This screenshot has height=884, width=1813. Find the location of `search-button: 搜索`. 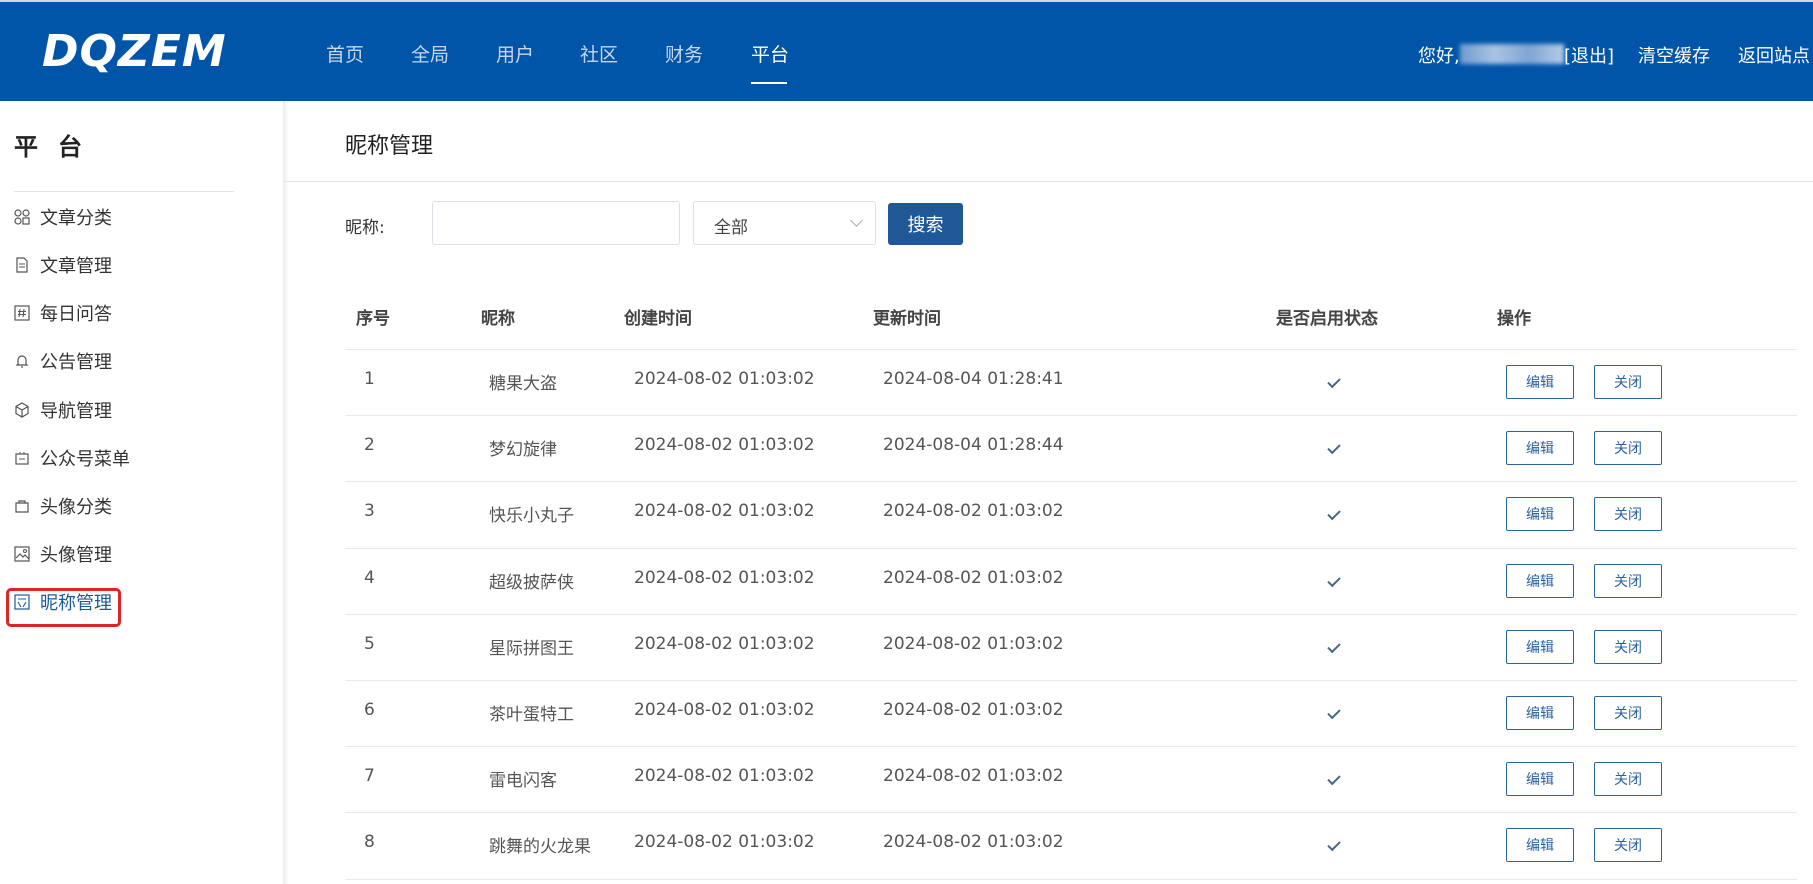

search-button: 搜索 is located at coordinates (925, 224).